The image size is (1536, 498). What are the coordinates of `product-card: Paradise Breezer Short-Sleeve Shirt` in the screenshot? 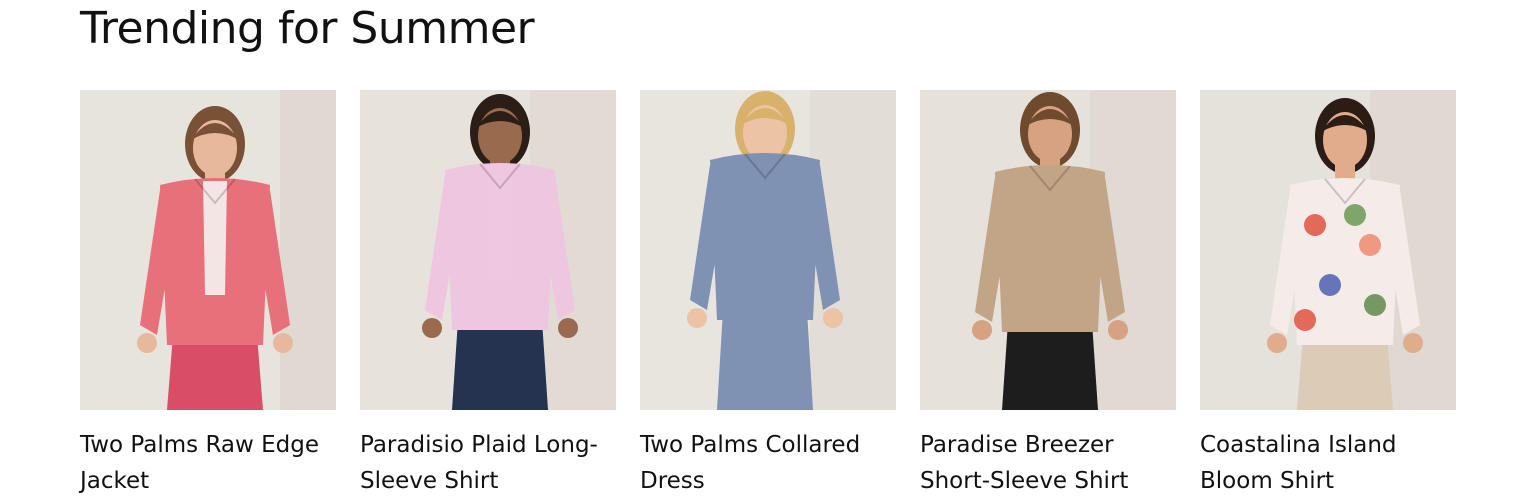 It's located at (1048, 294).